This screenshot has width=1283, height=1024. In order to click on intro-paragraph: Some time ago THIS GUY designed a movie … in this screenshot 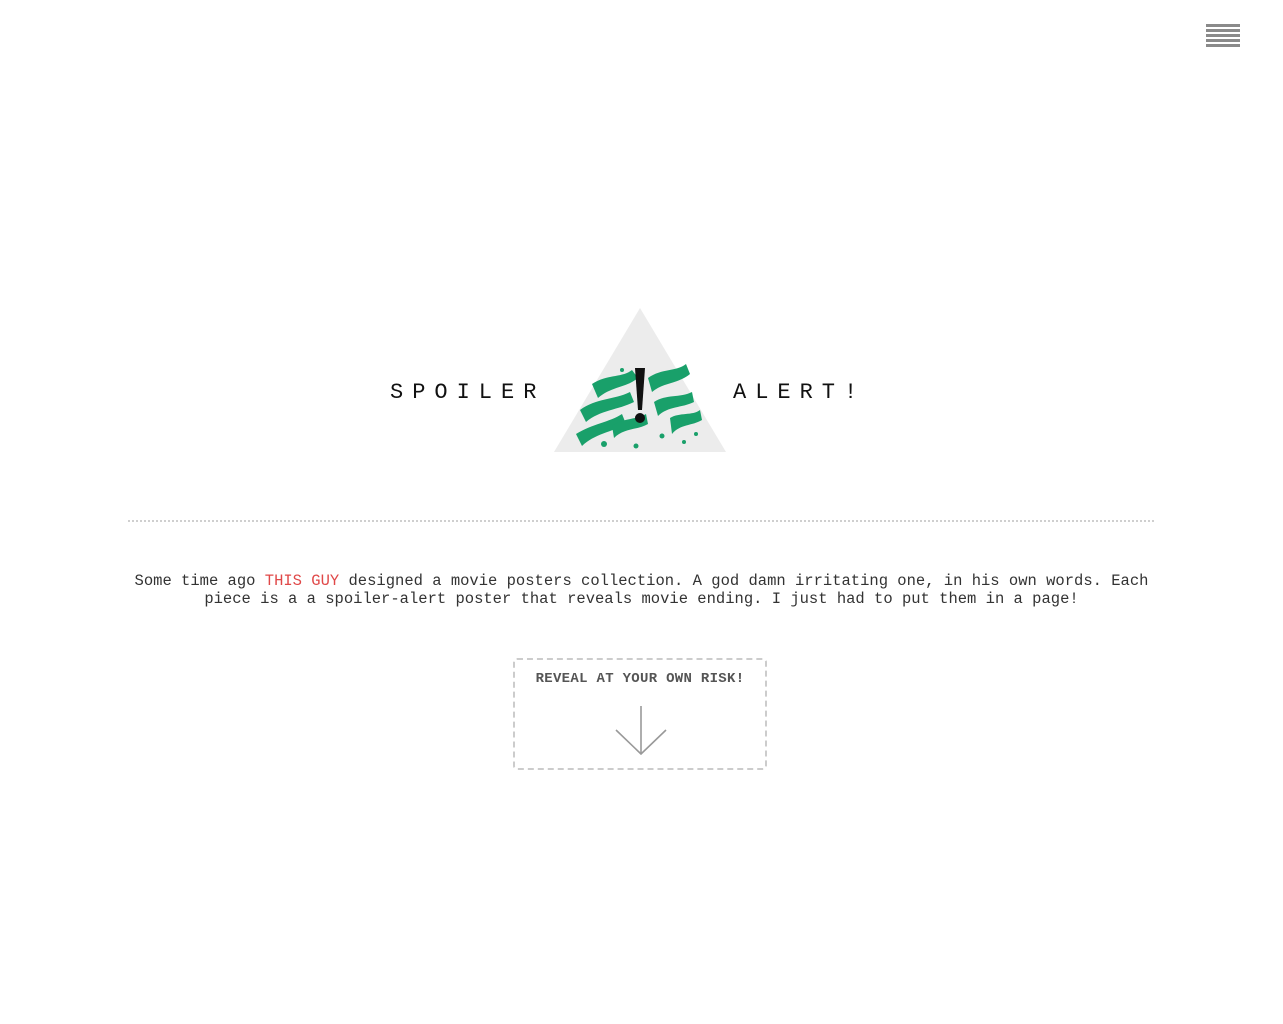, I will do `click(641, 590)`.